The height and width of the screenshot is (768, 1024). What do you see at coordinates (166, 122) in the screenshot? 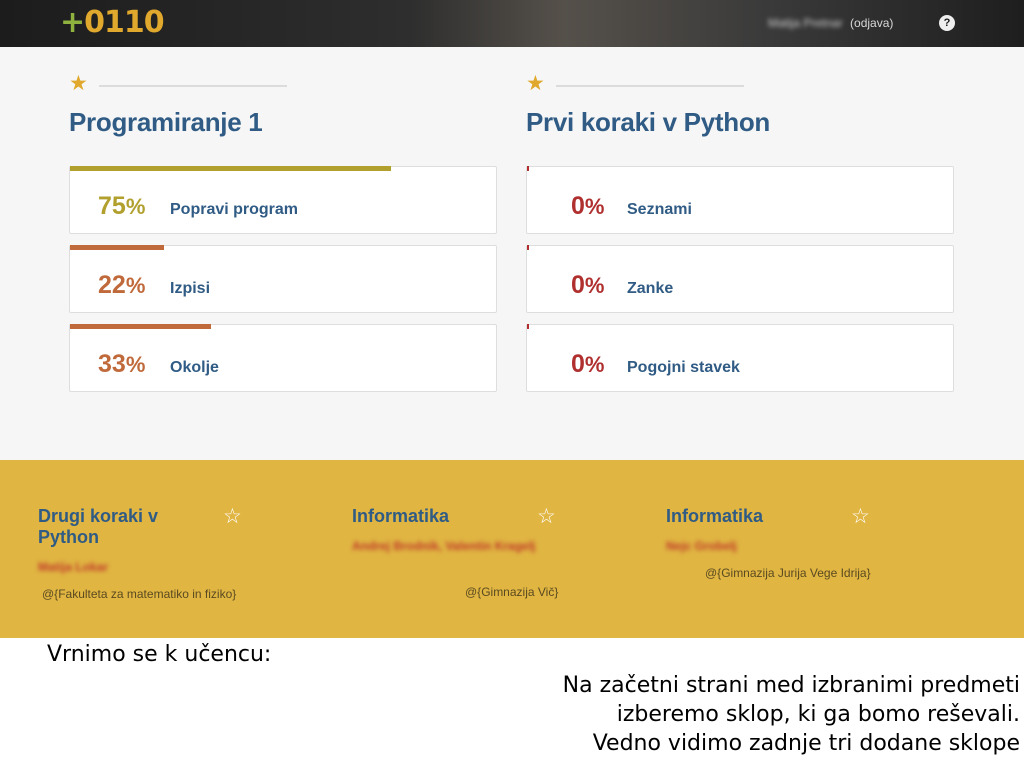
I see `course-title: Programiranje 1` at bounding box center [166, 122].